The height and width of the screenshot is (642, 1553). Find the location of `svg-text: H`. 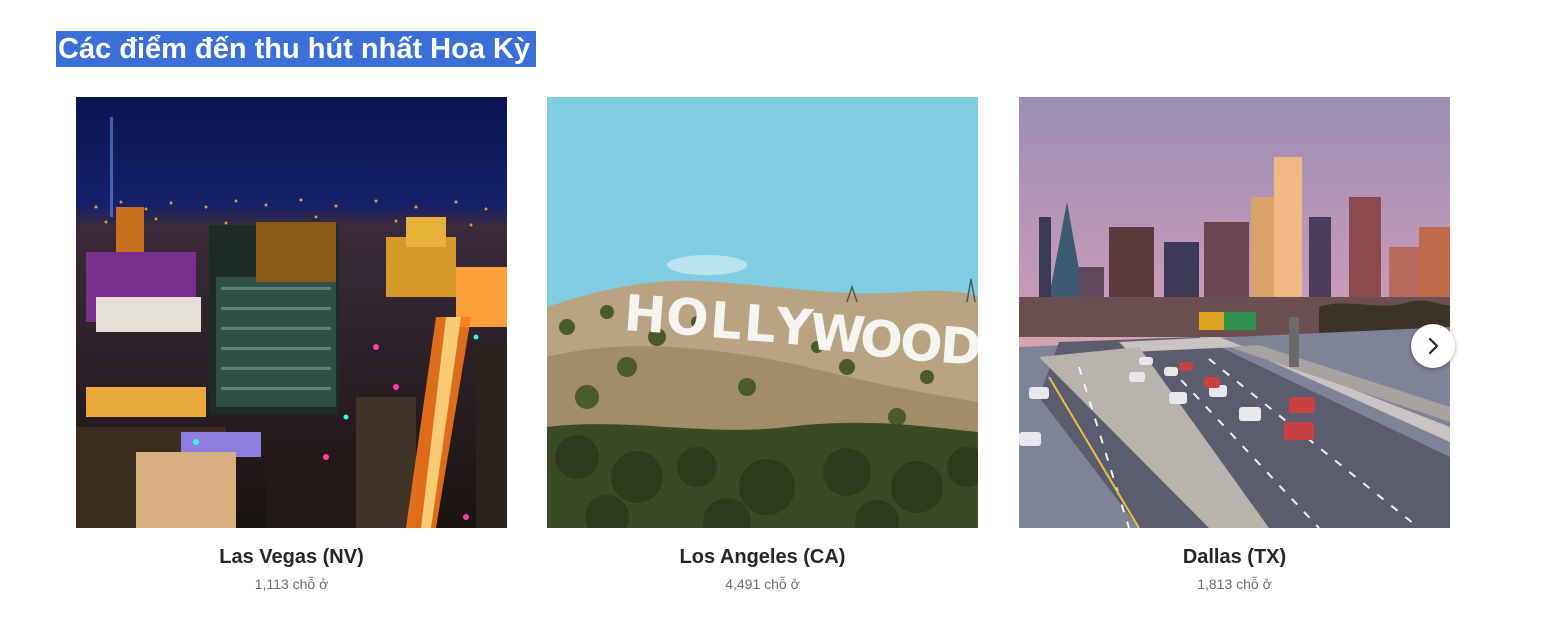

svg-text: H is located at coordinates (645, 314).